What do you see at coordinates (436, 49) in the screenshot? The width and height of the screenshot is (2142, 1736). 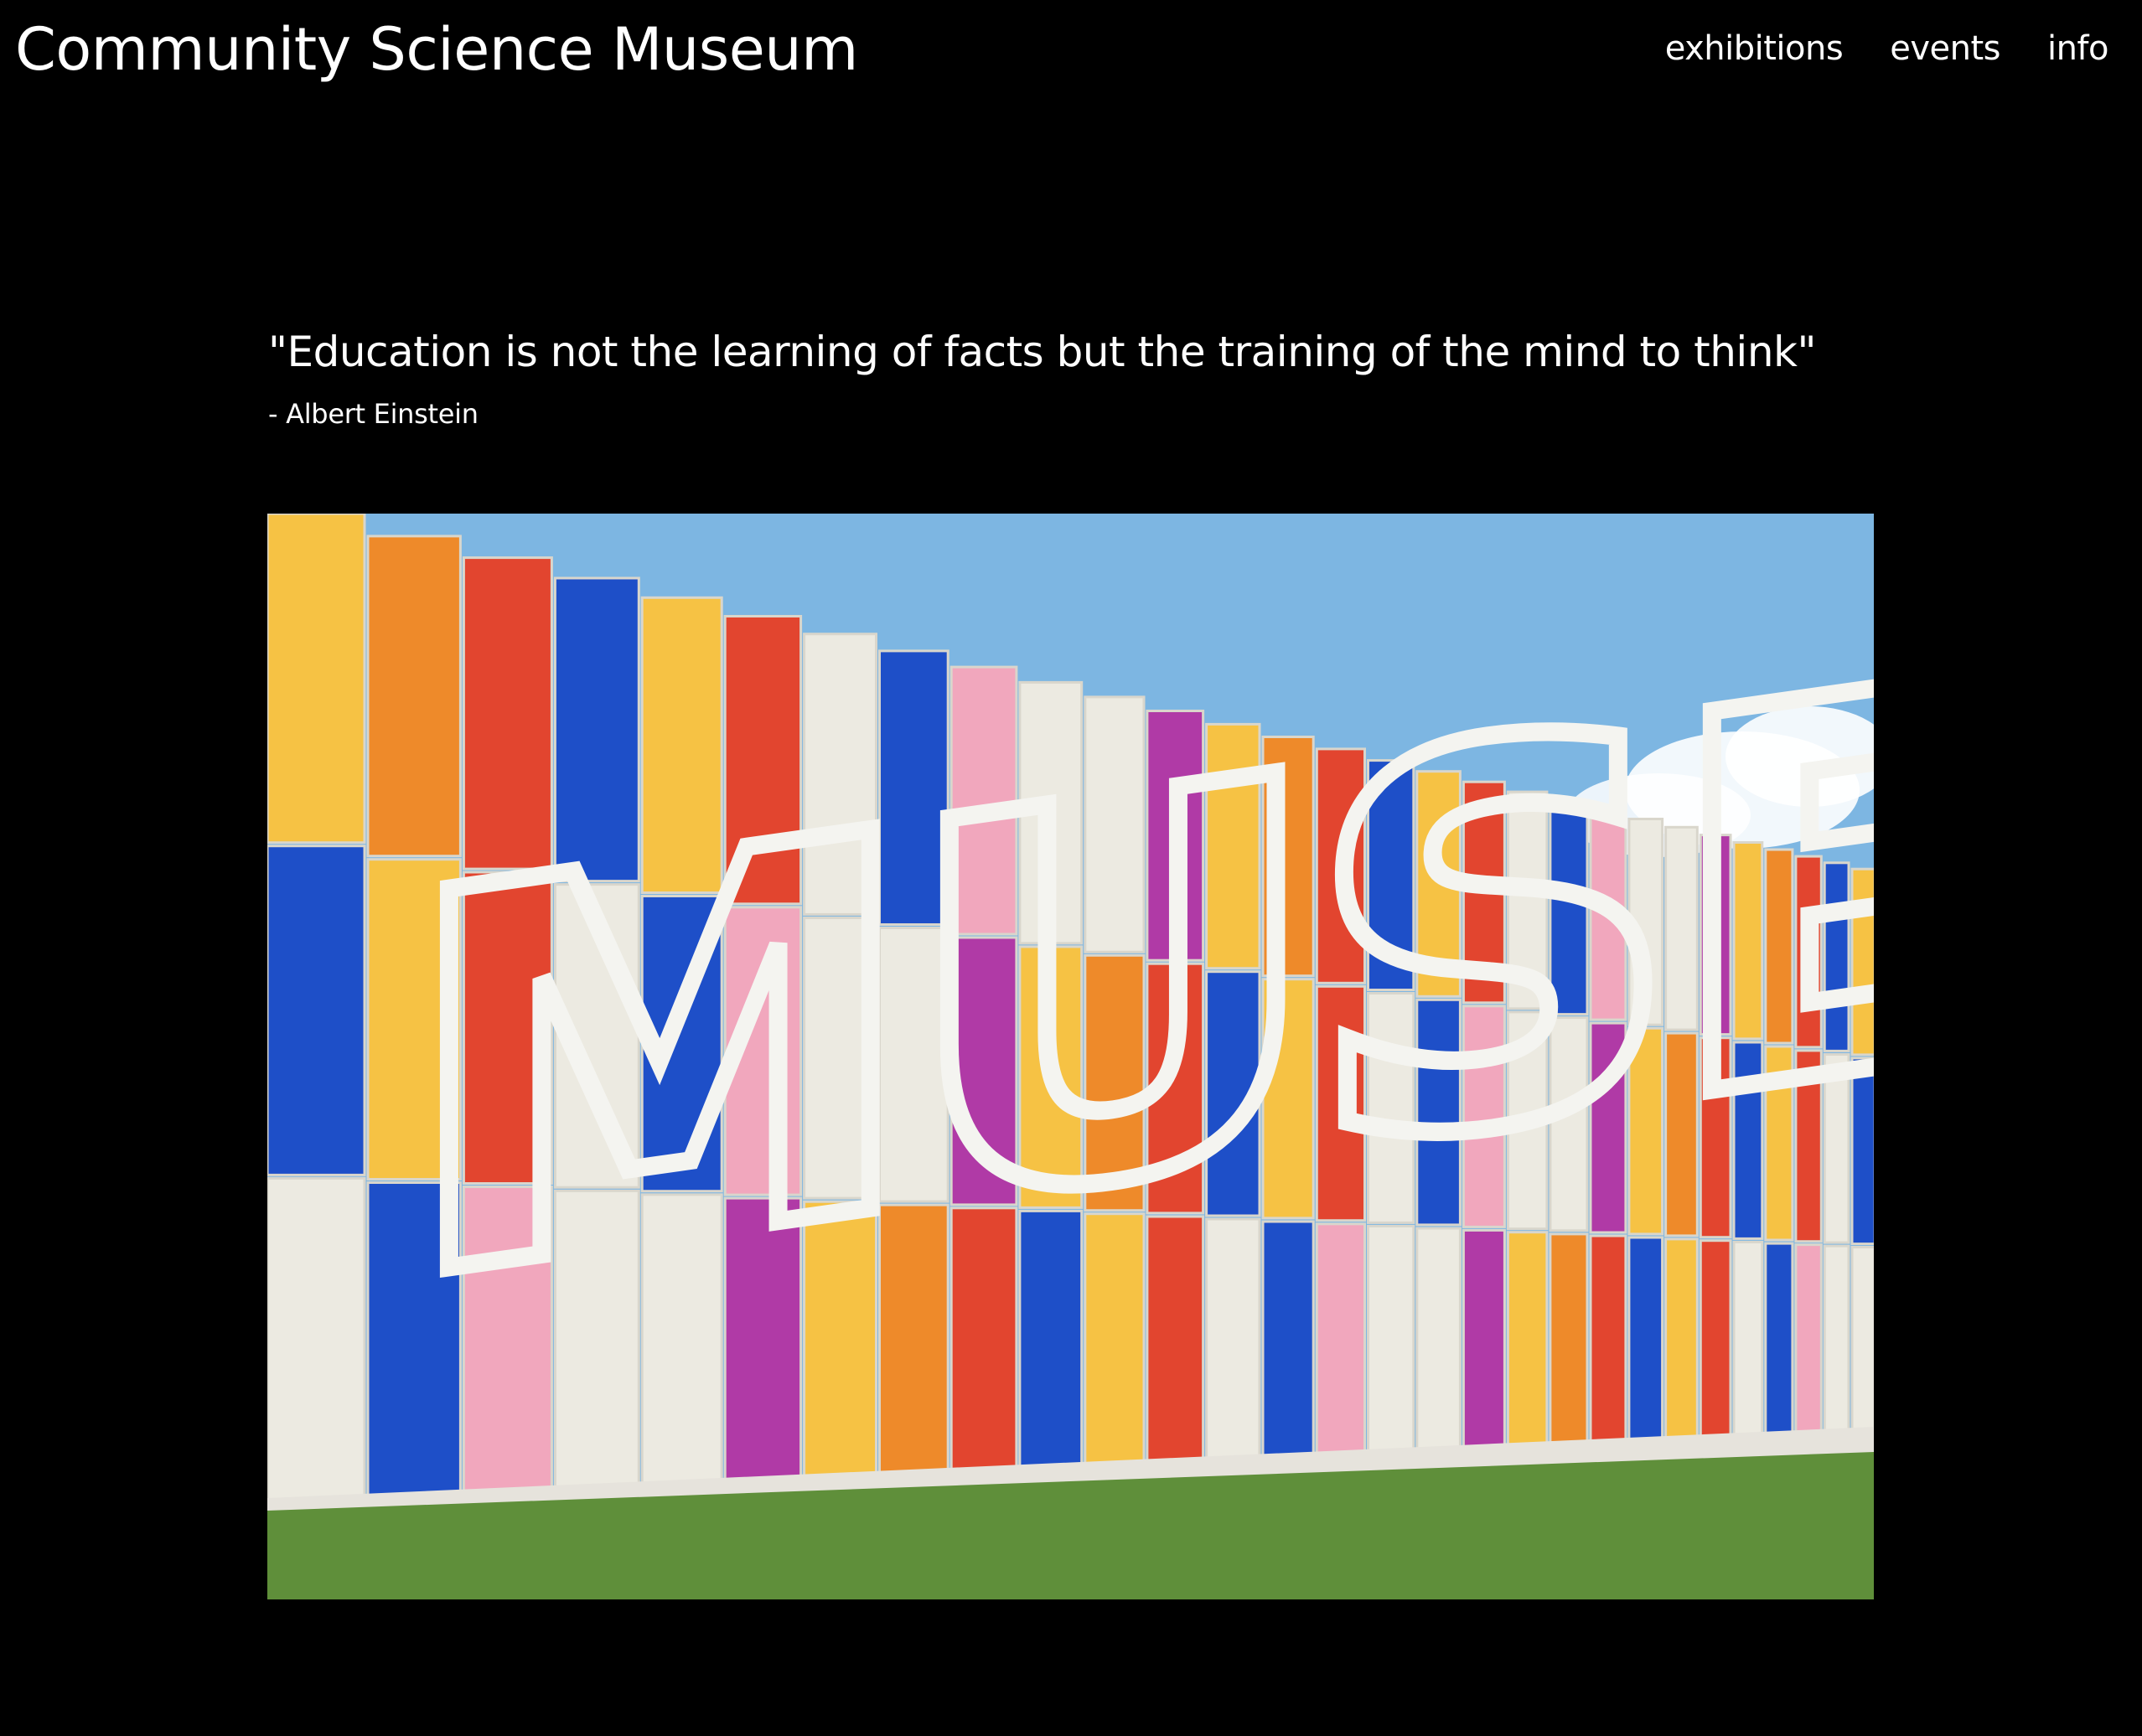 I see `site-title: Community Science Museum` at bounding box center [436, 49].